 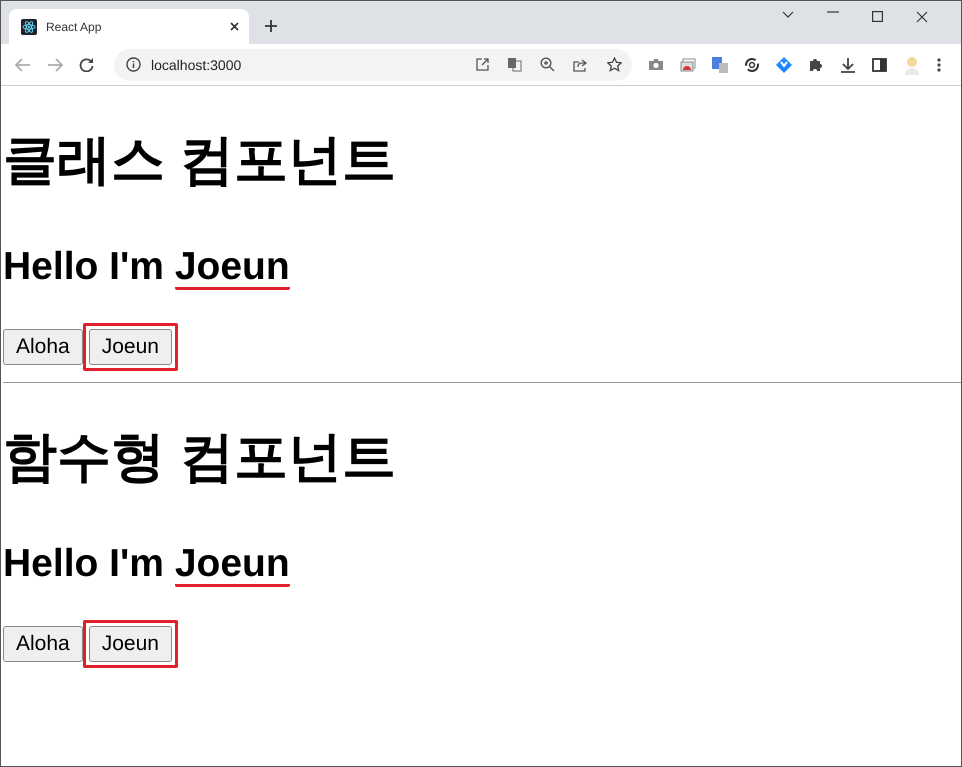 I want to click on section-heading: 클래스 컴포넌트, so click(x=199, y=160).